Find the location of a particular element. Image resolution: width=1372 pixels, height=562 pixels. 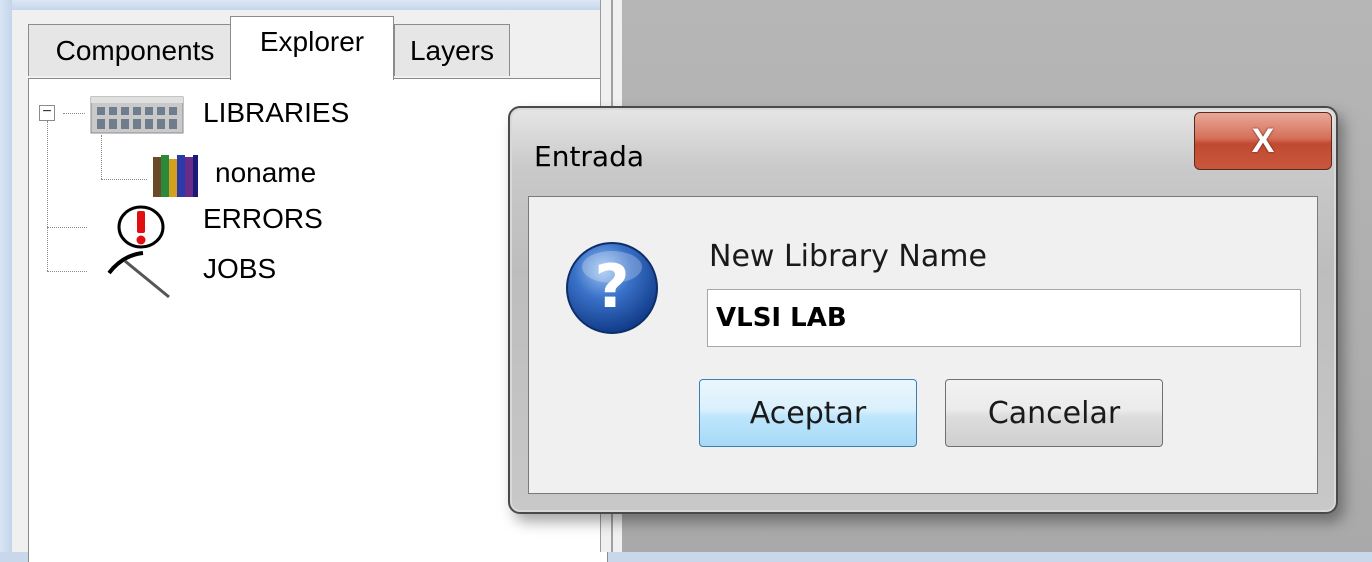

tree-item-errors: ERRORS is located at coordinates (263, 219).